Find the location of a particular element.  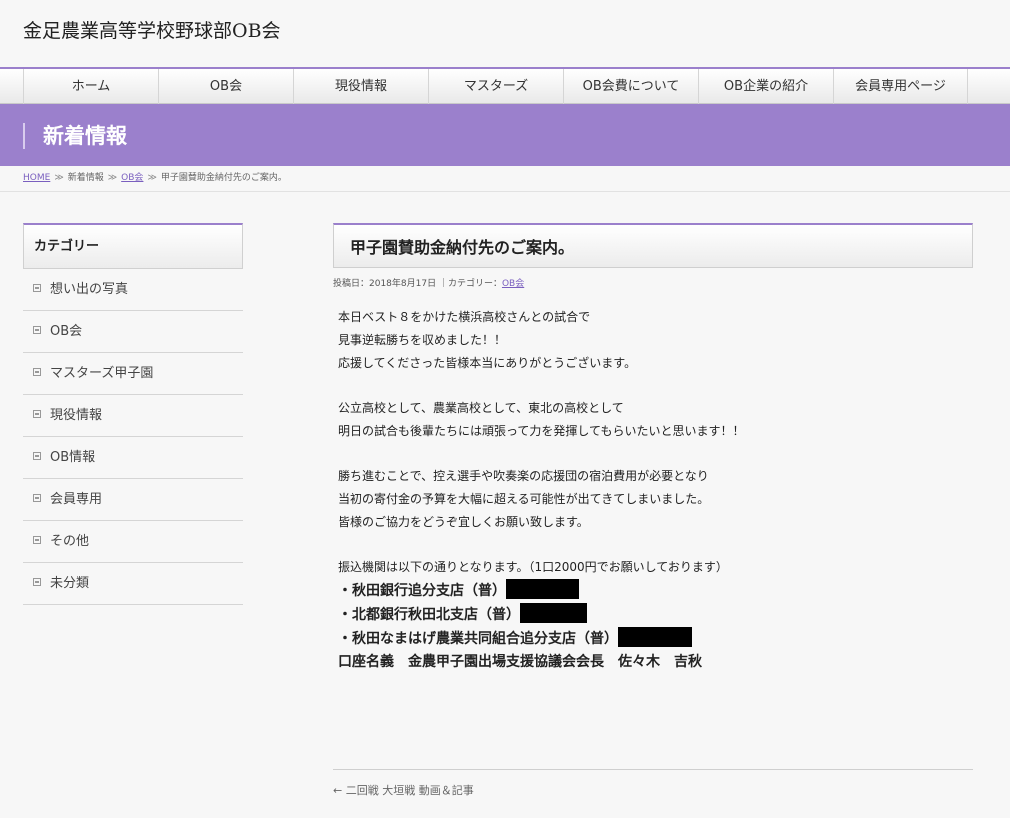

breadcrumb-news: 新着情報 is located at coordinates (85, 178).